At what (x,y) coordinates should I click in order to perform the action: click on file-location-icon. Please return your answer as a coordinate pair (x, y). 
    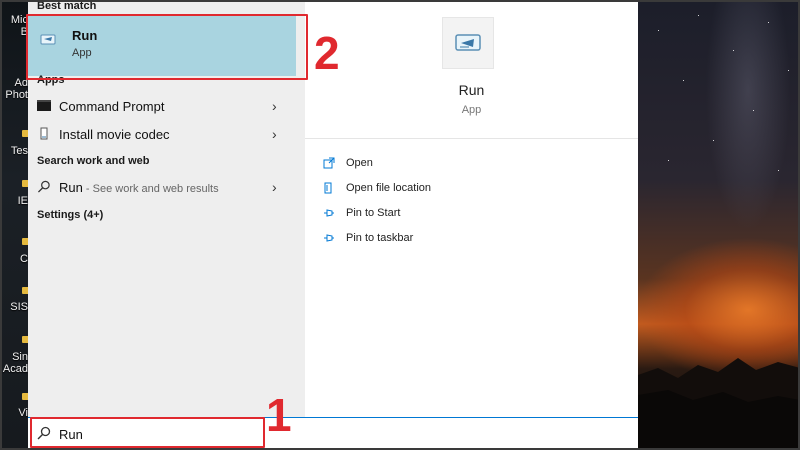
    Looking at the image, I should click on (328, 188).